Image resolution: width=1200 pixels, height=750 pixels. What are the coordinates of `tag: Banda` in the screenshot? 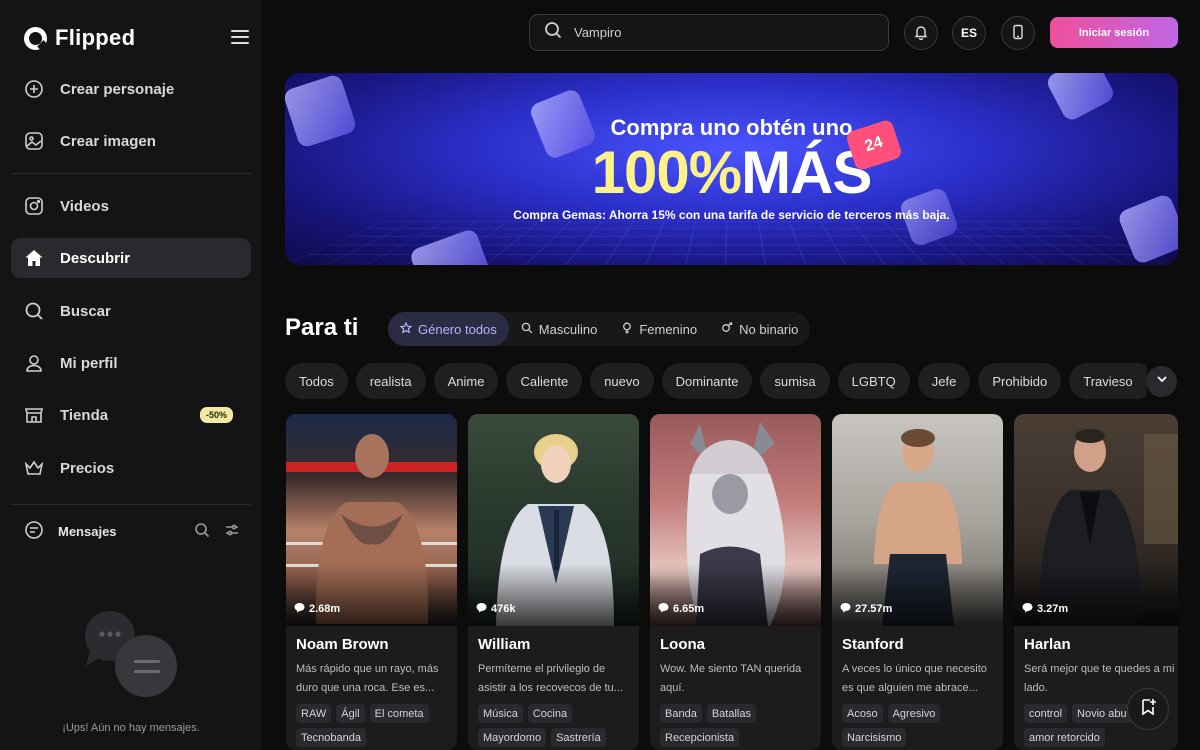 It's located at (681, 713).